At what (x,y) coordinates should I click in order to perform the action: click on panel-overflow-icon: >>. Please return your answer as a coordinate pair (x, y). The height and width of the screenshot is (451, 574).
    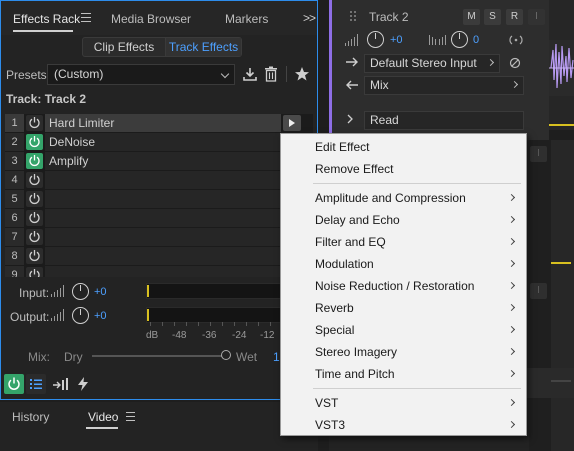
    Looking at the image, I should click on (309, 18).